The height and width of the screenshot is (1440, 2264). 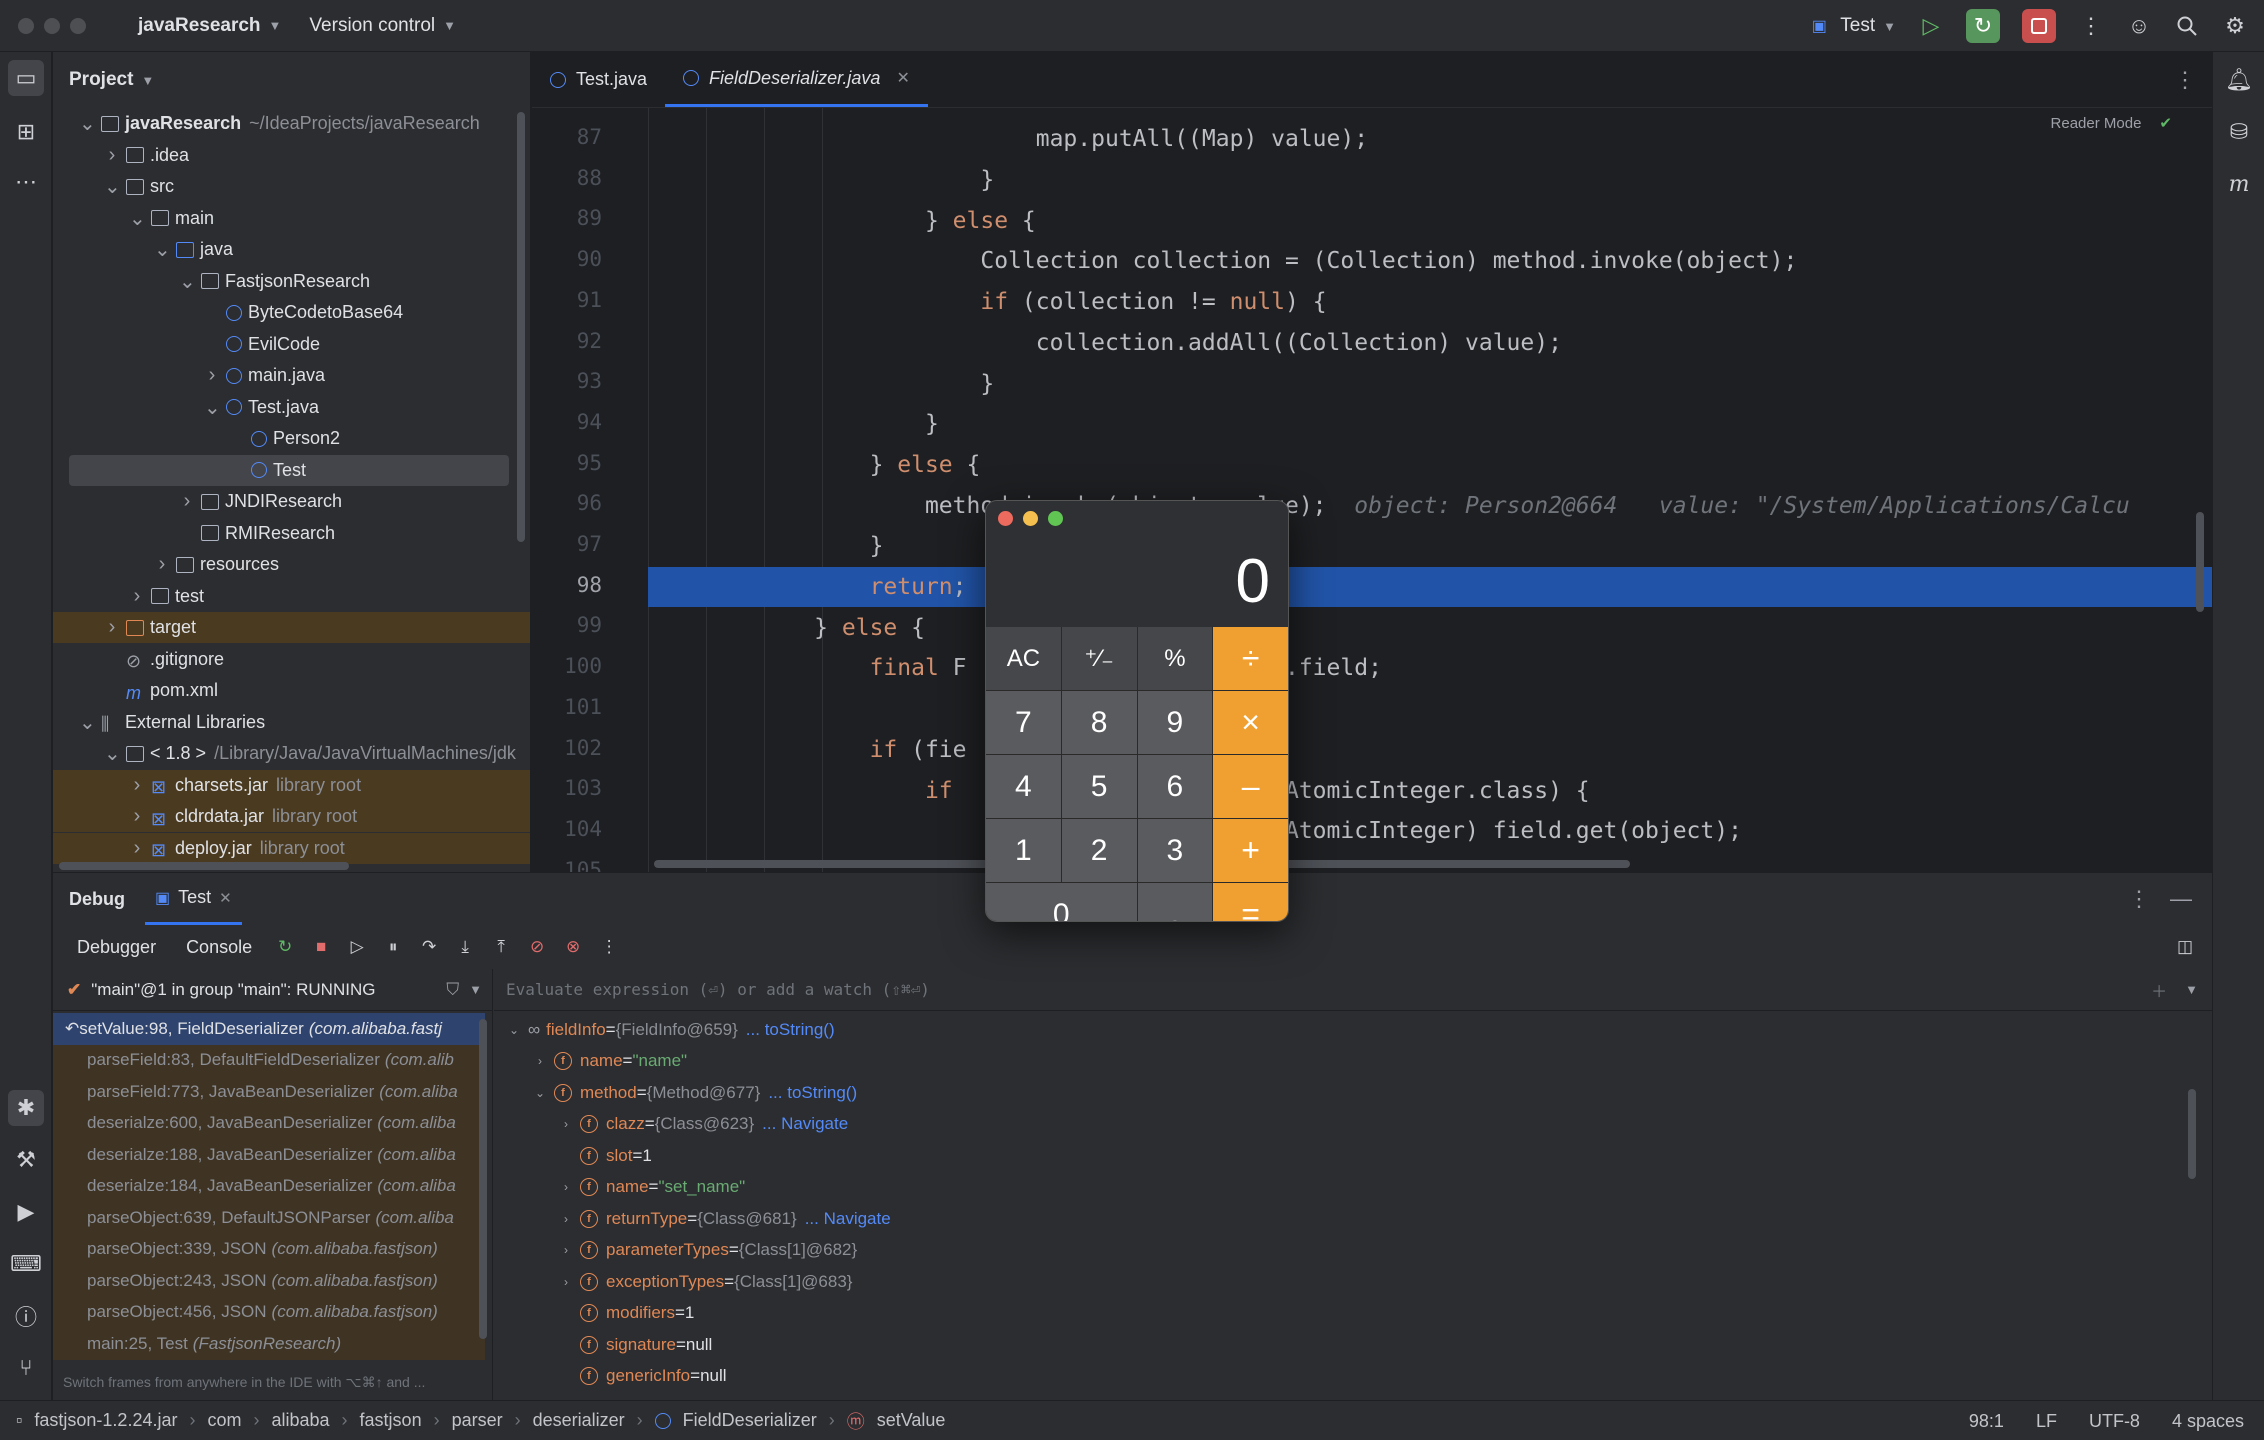 What do you see at coordinates (1175, 786) in the screenshot?
I see `calc-key-6: 6` at bounding box center [1175, 786].